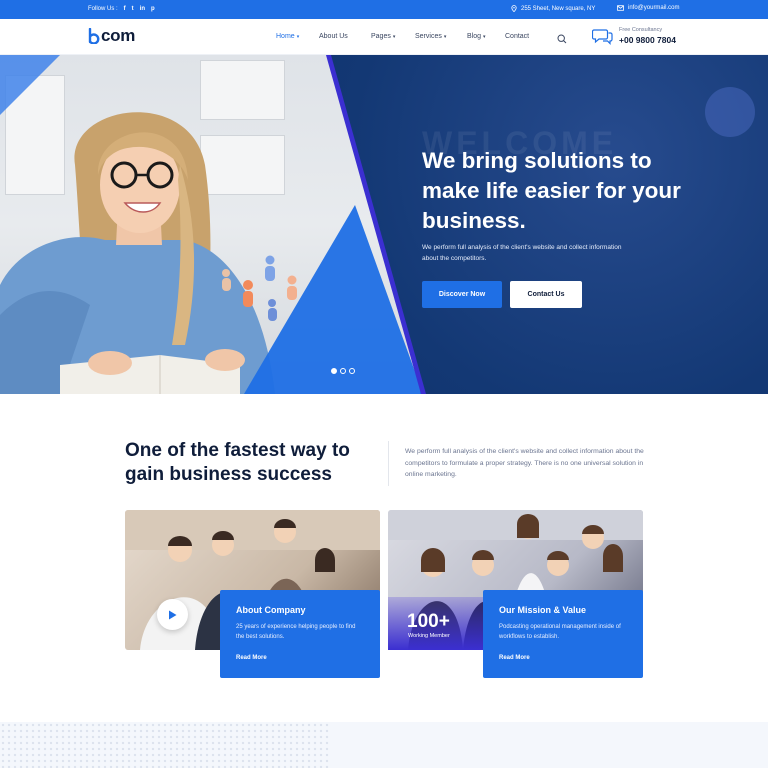  What do you see at coordinates (647, 40) in the screenshot?
I see `consult-phone: +00 9800 7804` at bounding box center [647, 40].